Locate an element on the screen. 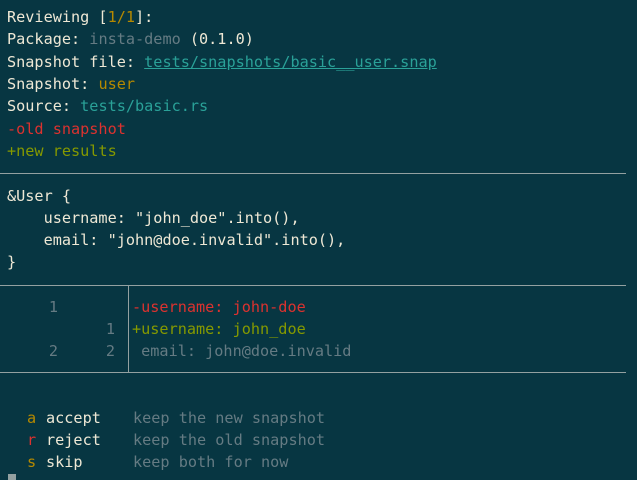 The width and height of the screenshot is (637, 480). reviewing-count: 1/1 is located at coordinates (121, 17).